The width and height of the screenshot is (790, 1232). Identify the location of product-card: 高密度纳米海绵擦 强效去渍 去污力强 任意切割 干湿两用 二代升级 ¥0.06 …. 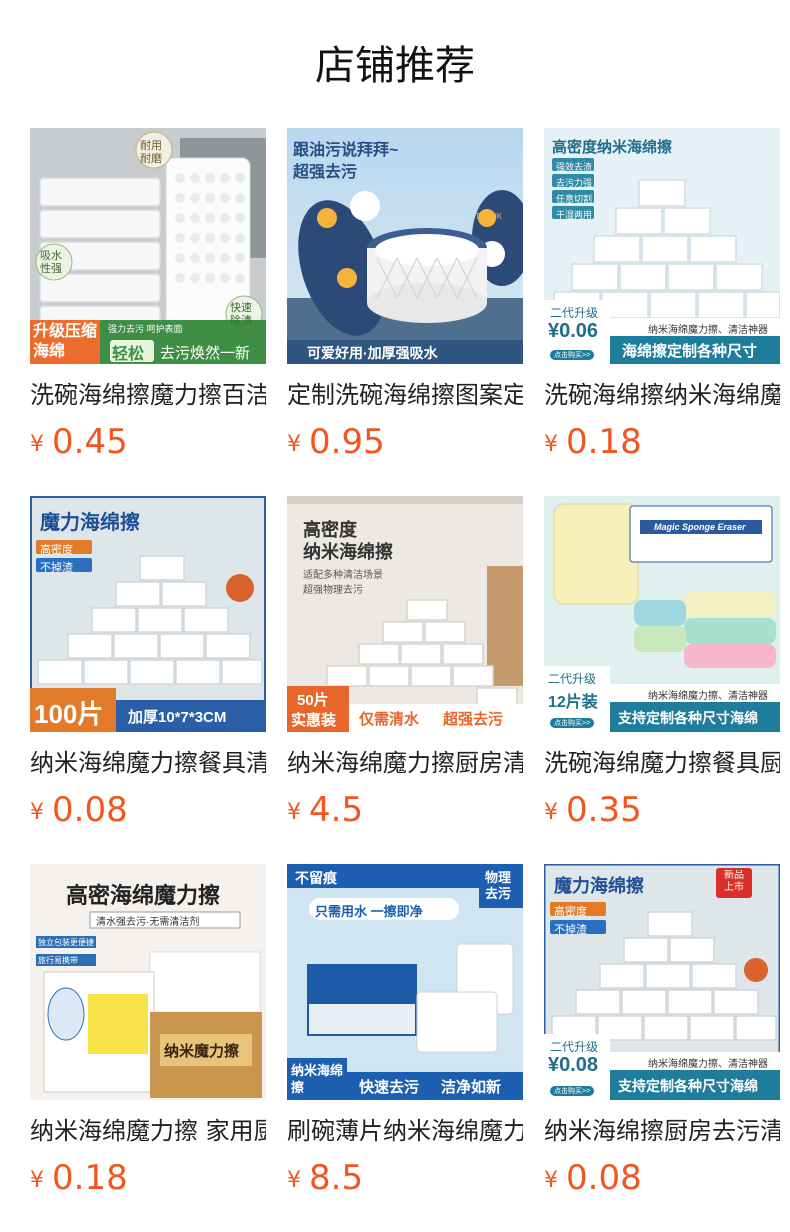
(662, 297).